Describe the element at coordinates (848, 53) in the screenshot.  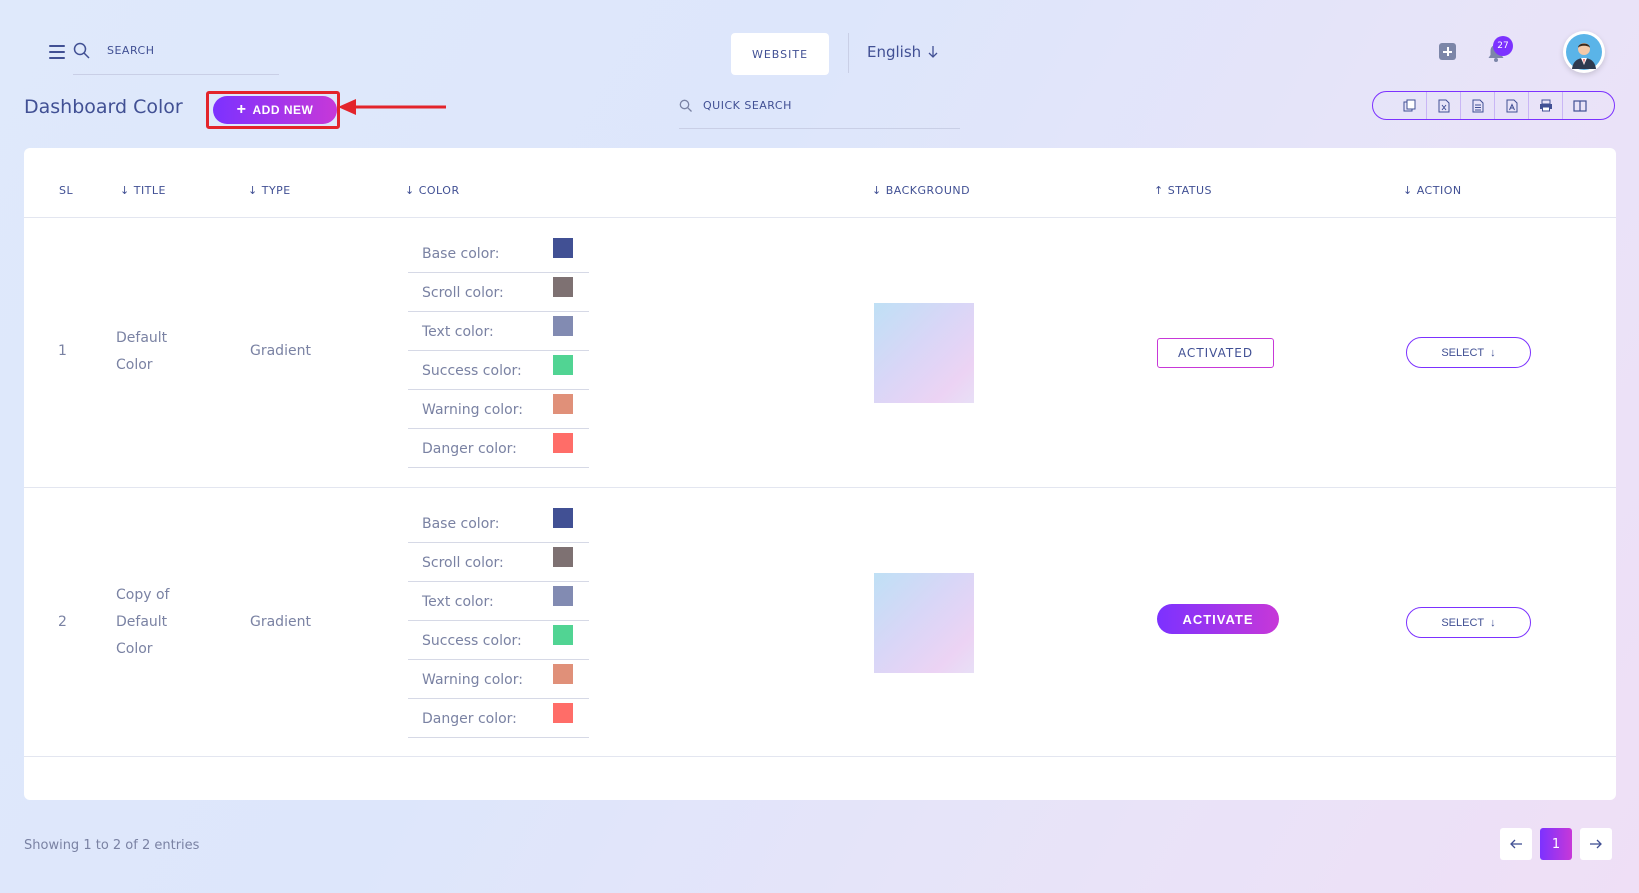
I see `divider` at that location.